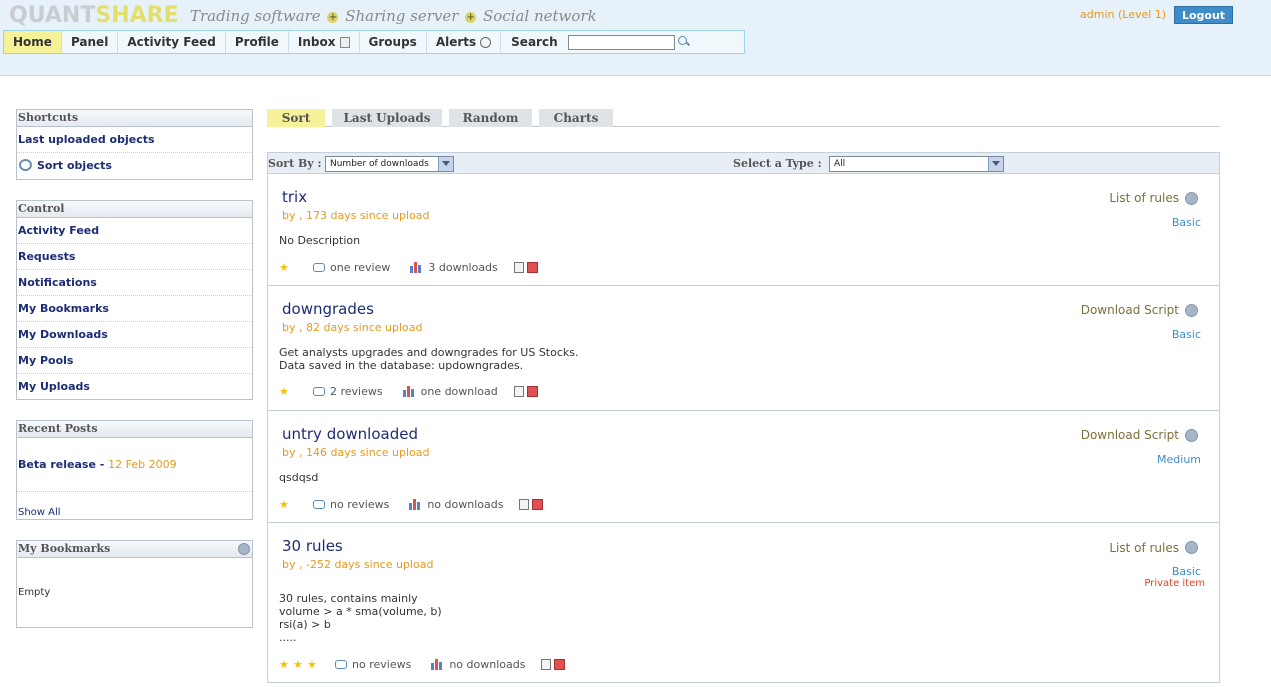 The width and height of the screenshot is (1271, 687). I want to click on bookmarks-title: My Bookmarks, so click(134, 549).